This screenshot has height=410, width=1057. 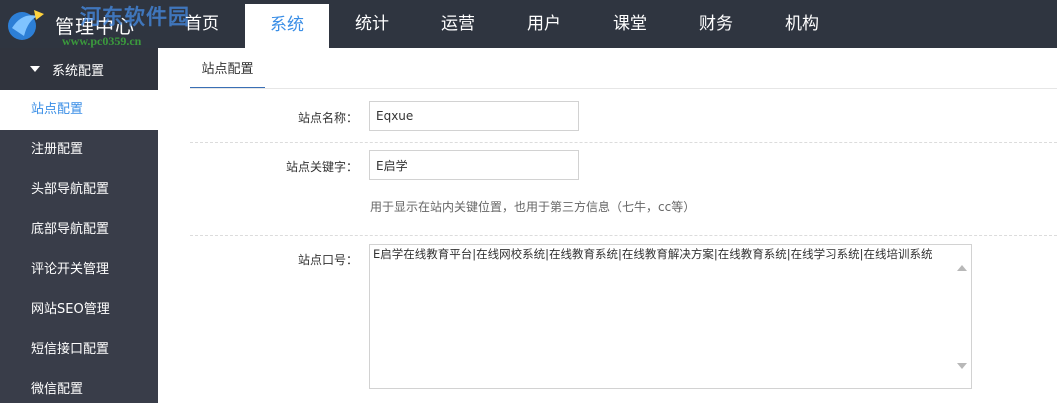 I want to click on tab-operations: 运营, so click(x=458, y=24).